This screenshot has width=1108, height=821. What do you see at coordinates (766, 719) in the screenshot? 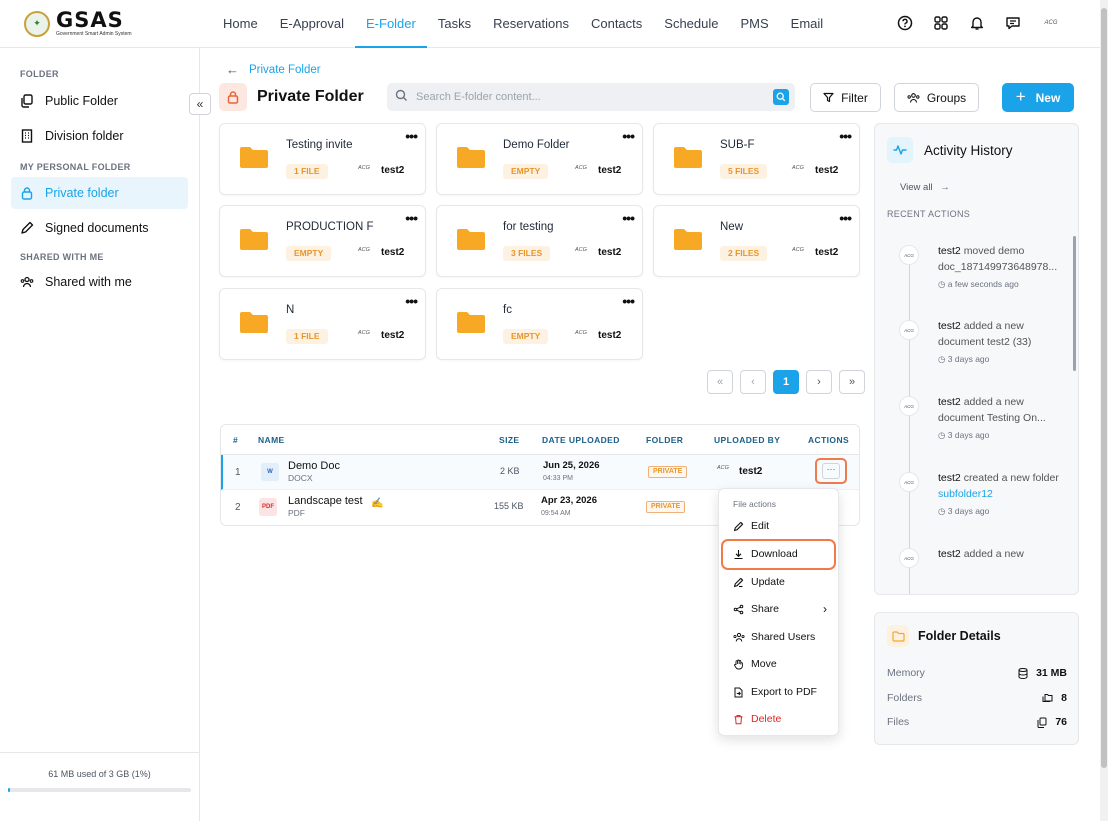
I see `menu-item-label: Delete` at bounding box center [766, 719].